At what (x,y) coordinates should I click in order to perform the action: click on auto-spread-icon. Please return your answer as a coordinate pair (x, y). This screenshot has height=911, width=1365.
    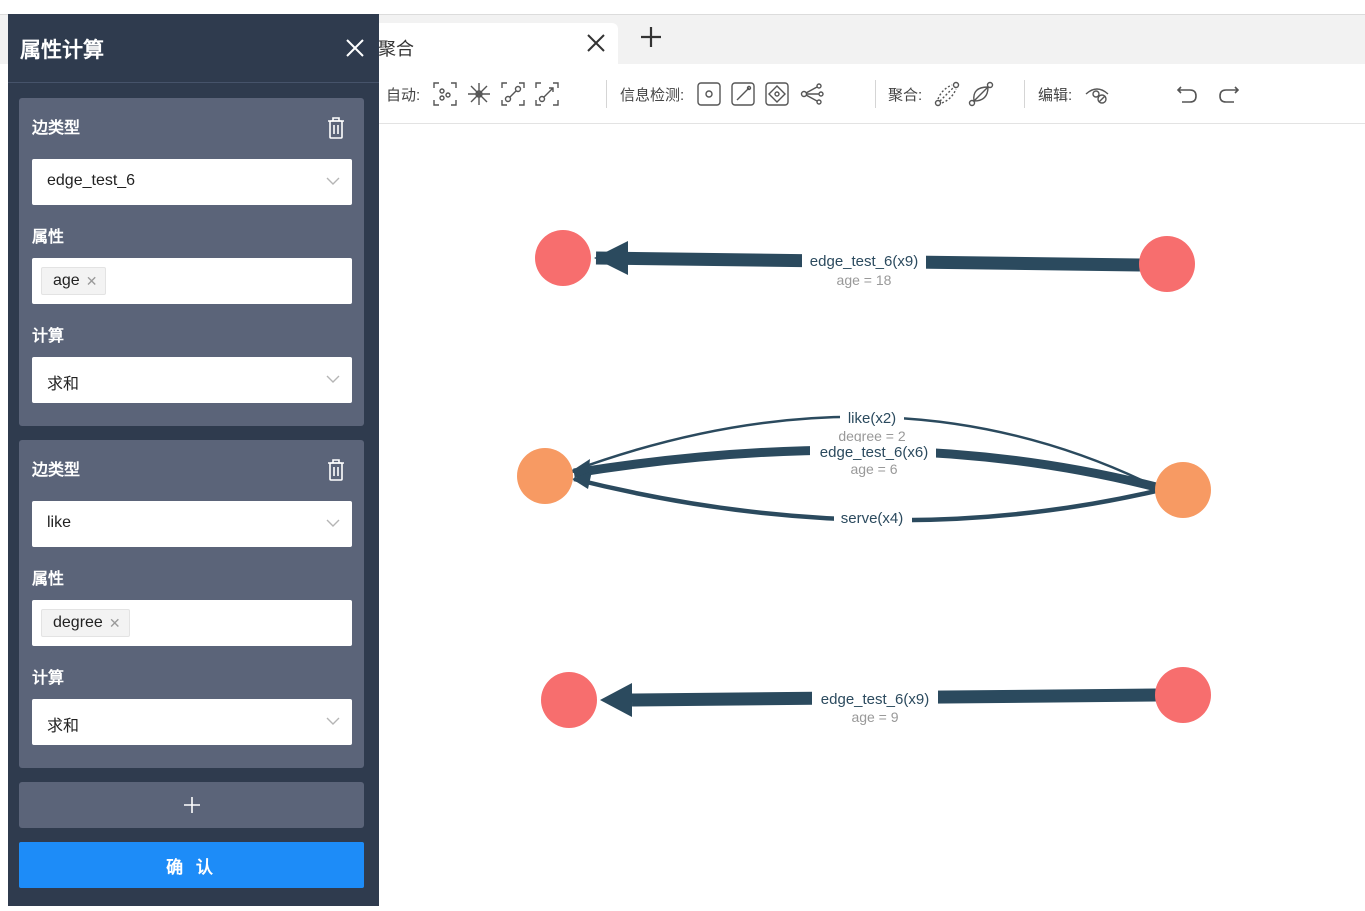
    Looking at the image, I should click on (479, 94).